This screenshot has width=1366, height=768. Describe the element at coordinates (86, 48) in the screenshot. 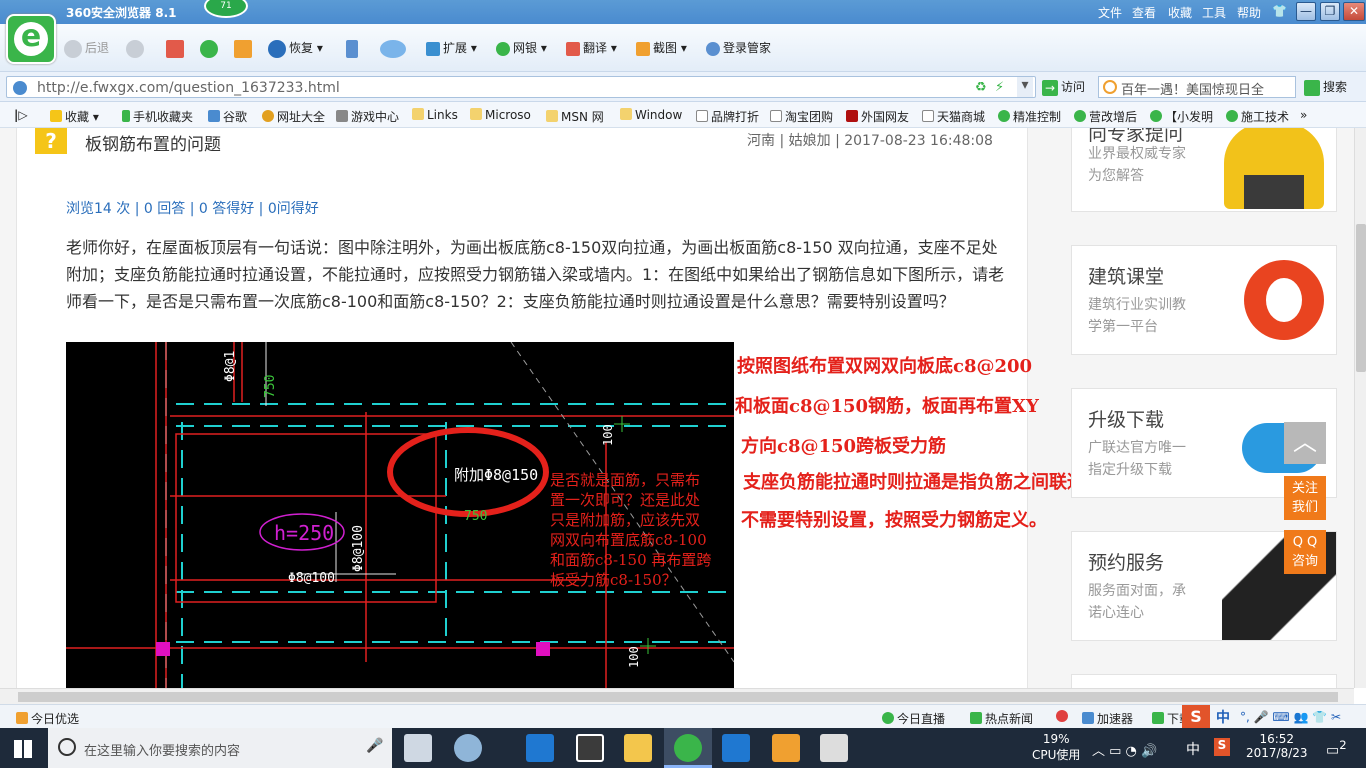

I see `back-button: 后退` at that location.